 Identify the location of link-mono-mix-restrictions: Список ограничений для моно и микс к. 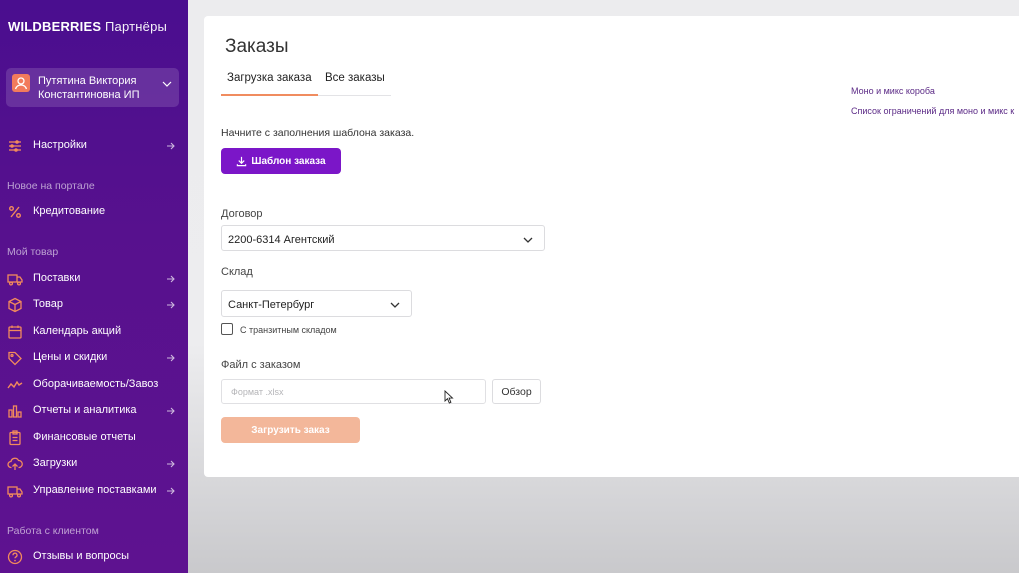
(932, 111).